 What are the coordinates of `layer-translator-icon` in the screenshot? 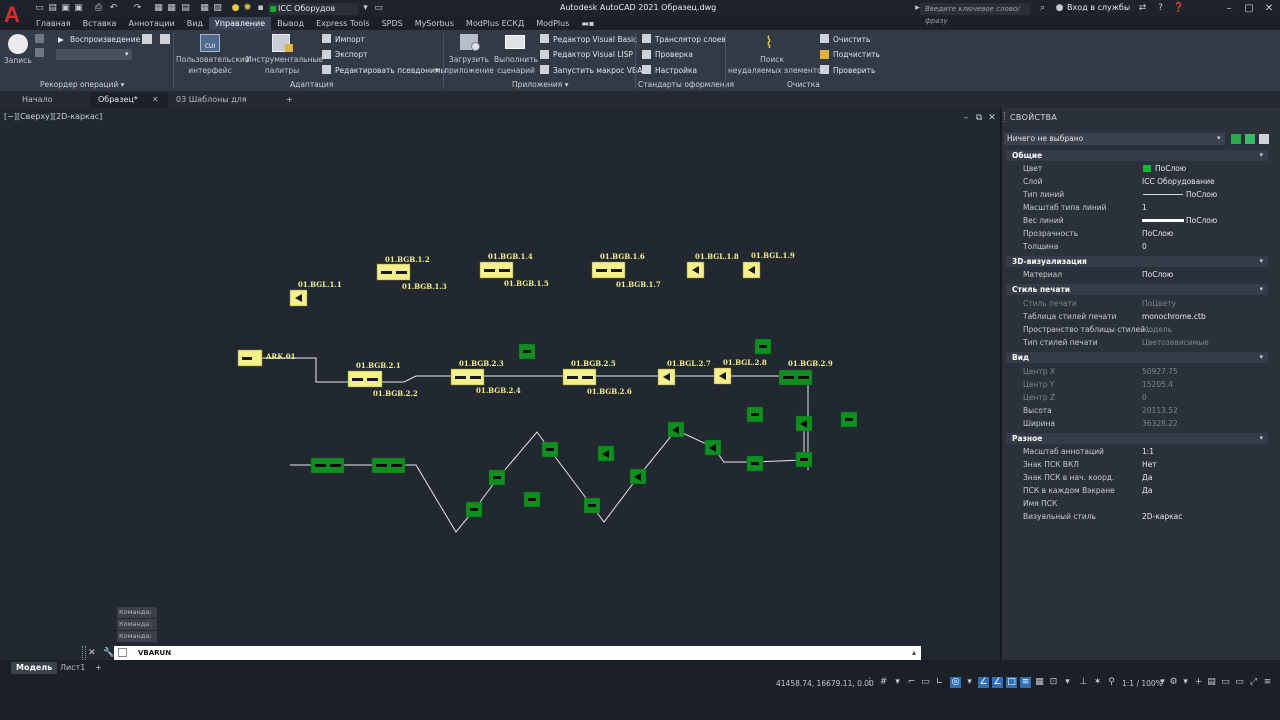 It's located at (646, 38).